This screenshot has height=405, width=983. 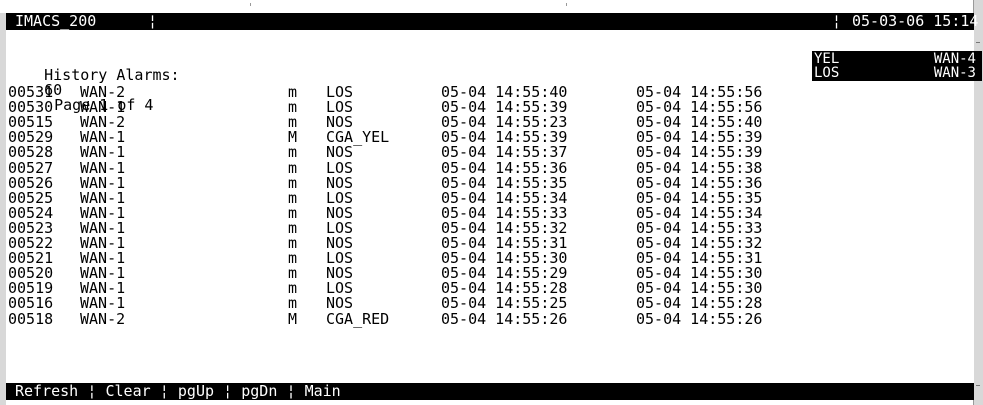 I want to click on menu-item-pgup: pgUp, so click(x=196, y=391).